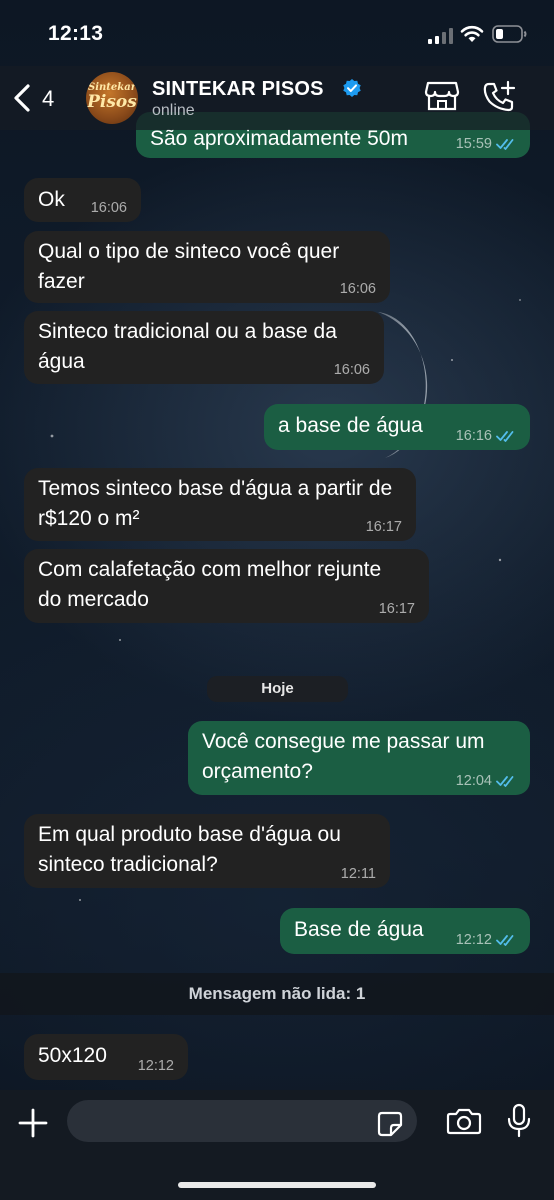 The width and height of the screenshot is (554, 1200). What do you see at coordinates (76, 33) in the screenshot?
I see `status-time: 12:13` at bounding box center [76, 33].